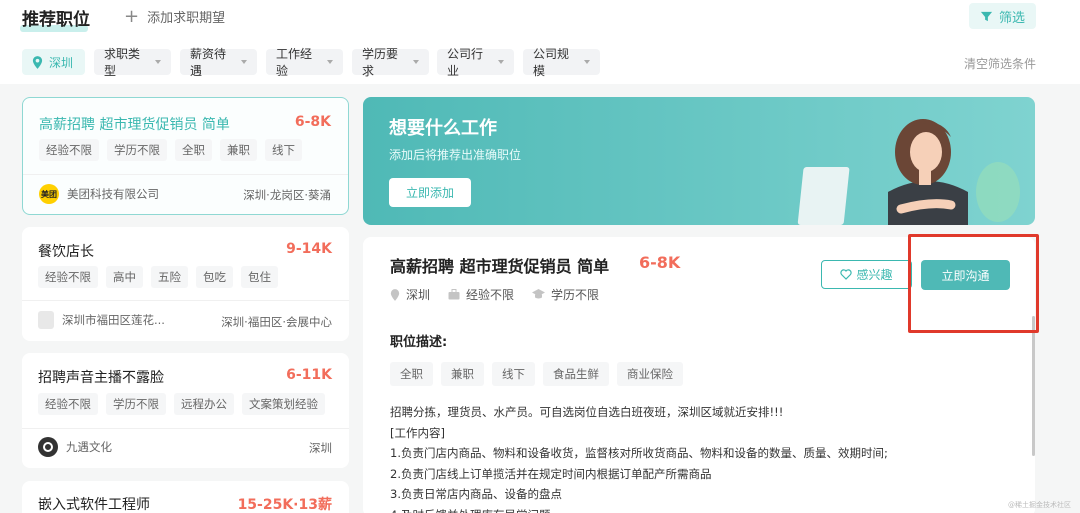  What do you see at coordinates (986, 16) in the screenshot?
I see `funnel-icon` at bounding box center [986, 16].